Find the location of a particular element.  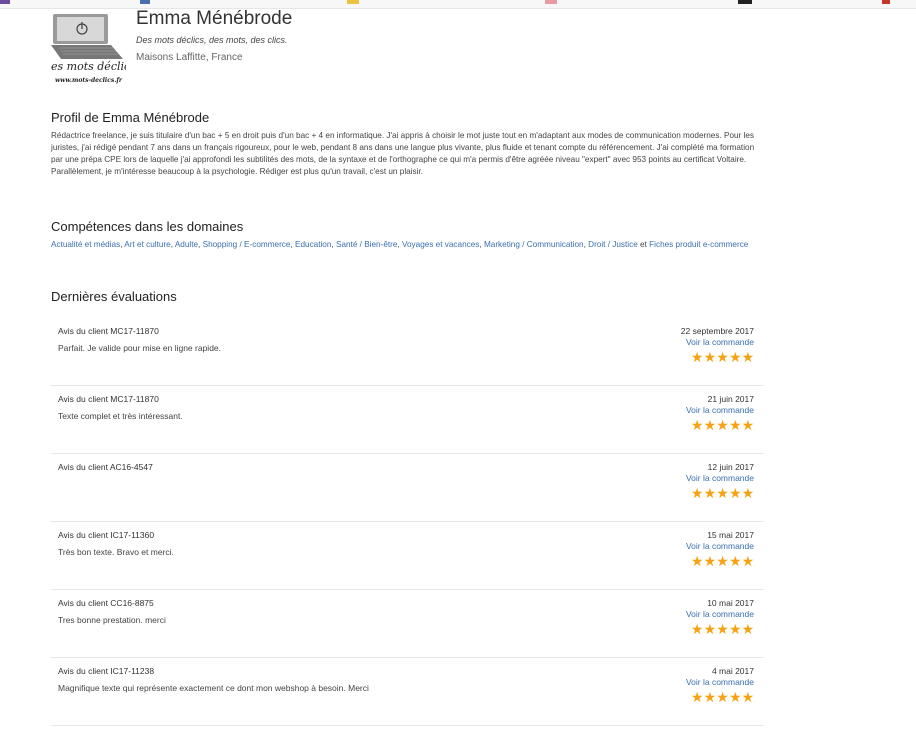

skill-link: Art et culture is located at coordinates (147, 244).